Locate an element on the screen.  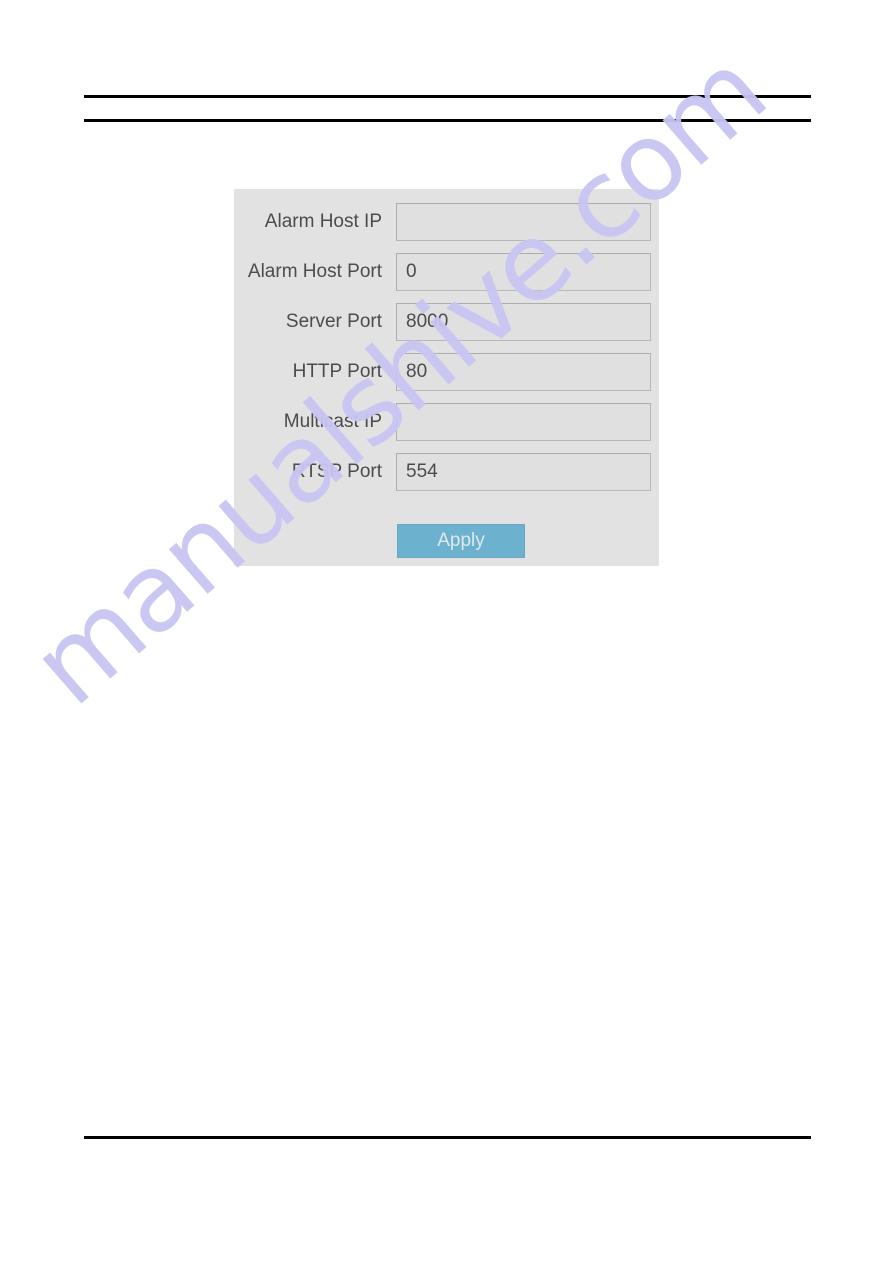
label-multicast-ip: Multicast IP is located at coordinates (332, 421).